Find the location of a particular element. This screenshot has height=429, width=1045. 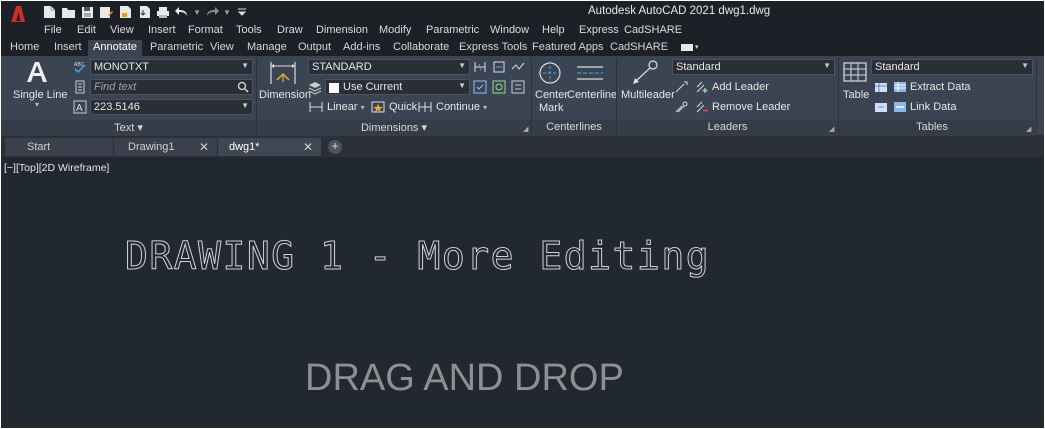

menu-format: Format is located at coordinates (205, 30).